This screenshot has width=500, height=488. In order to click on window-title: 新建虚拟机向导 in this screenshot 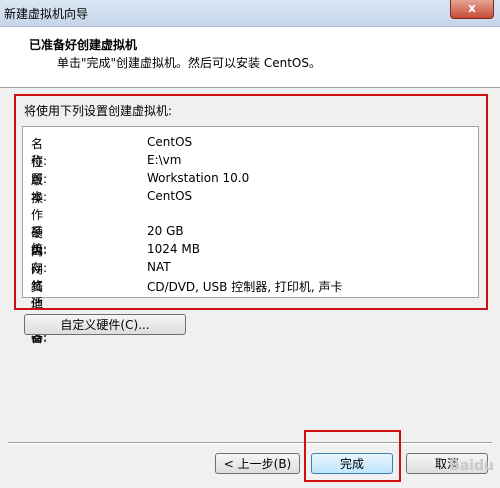, I will do `click(46, 14)`.